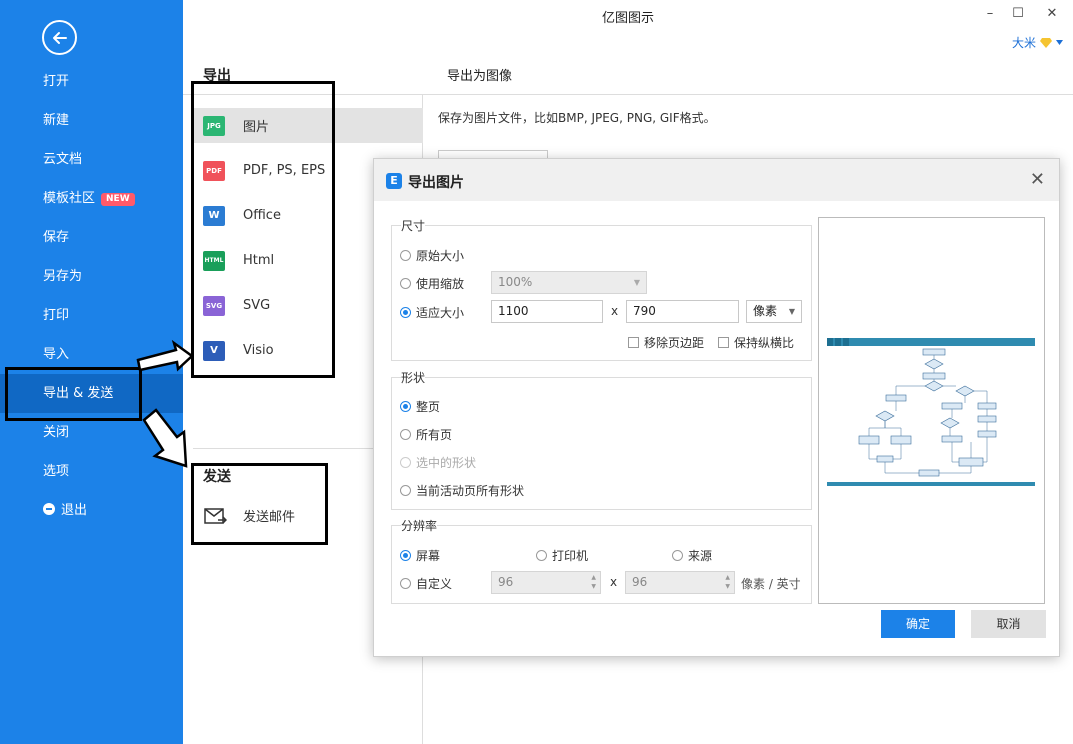 This screenshot has height=744, width=1073. Describe the element at coordinates (577, 118) in the screenshot. I see `panel-description: 保存为图片文件，比如BMP, JPEG, PNG, GIF格式。` at that location.